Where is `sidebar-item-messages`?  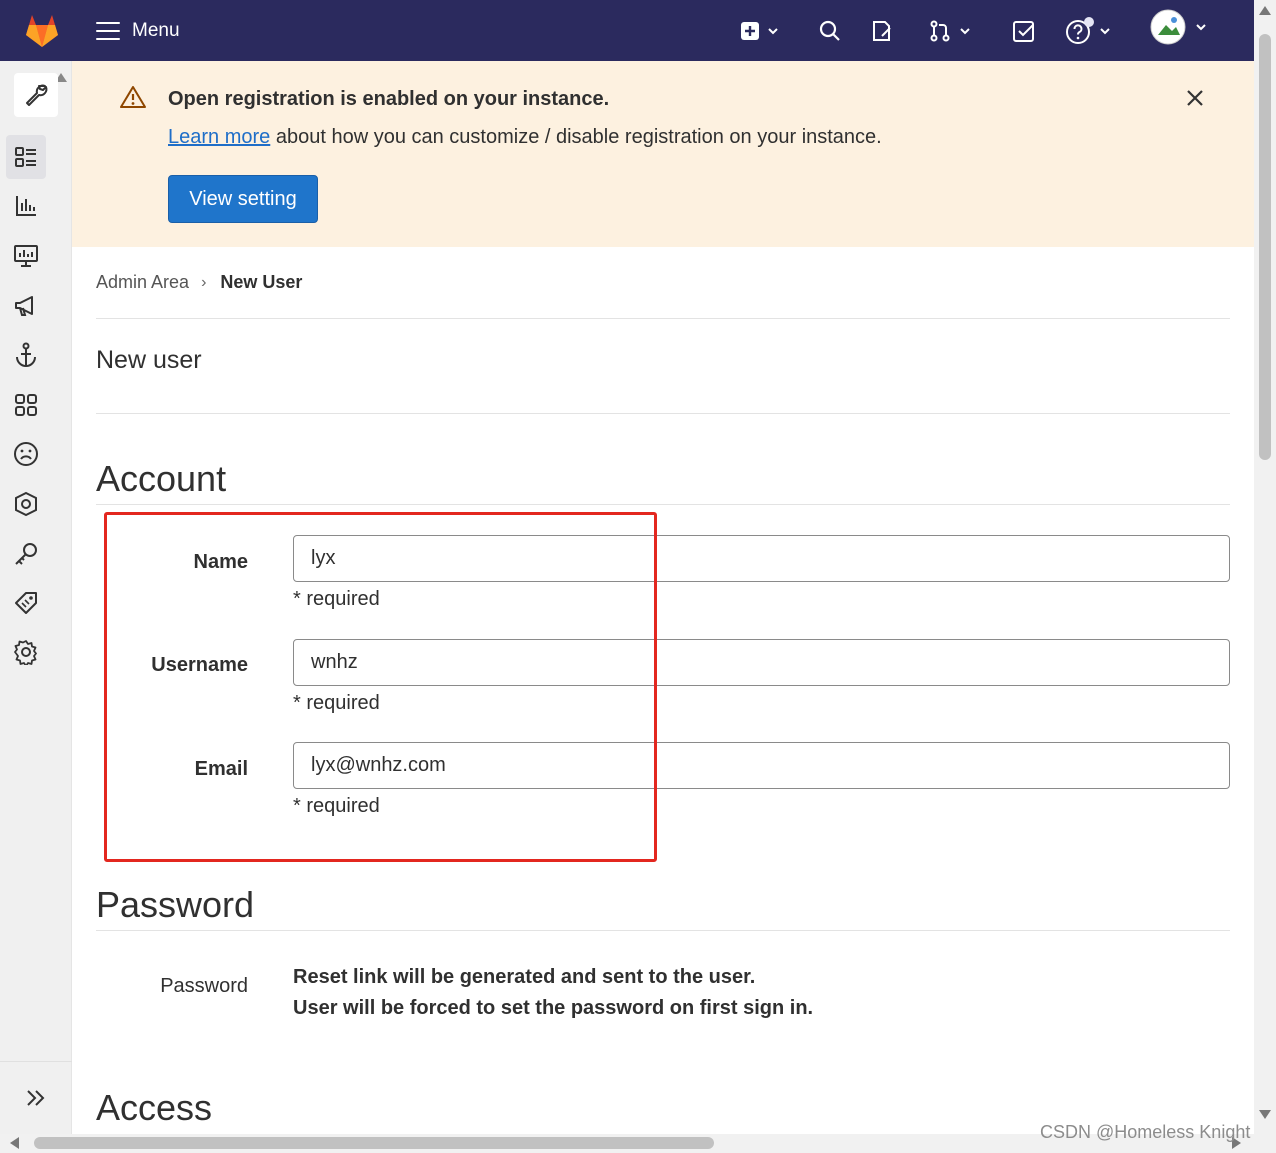
sidebar-item-messages is located at coordinates (26, 306).